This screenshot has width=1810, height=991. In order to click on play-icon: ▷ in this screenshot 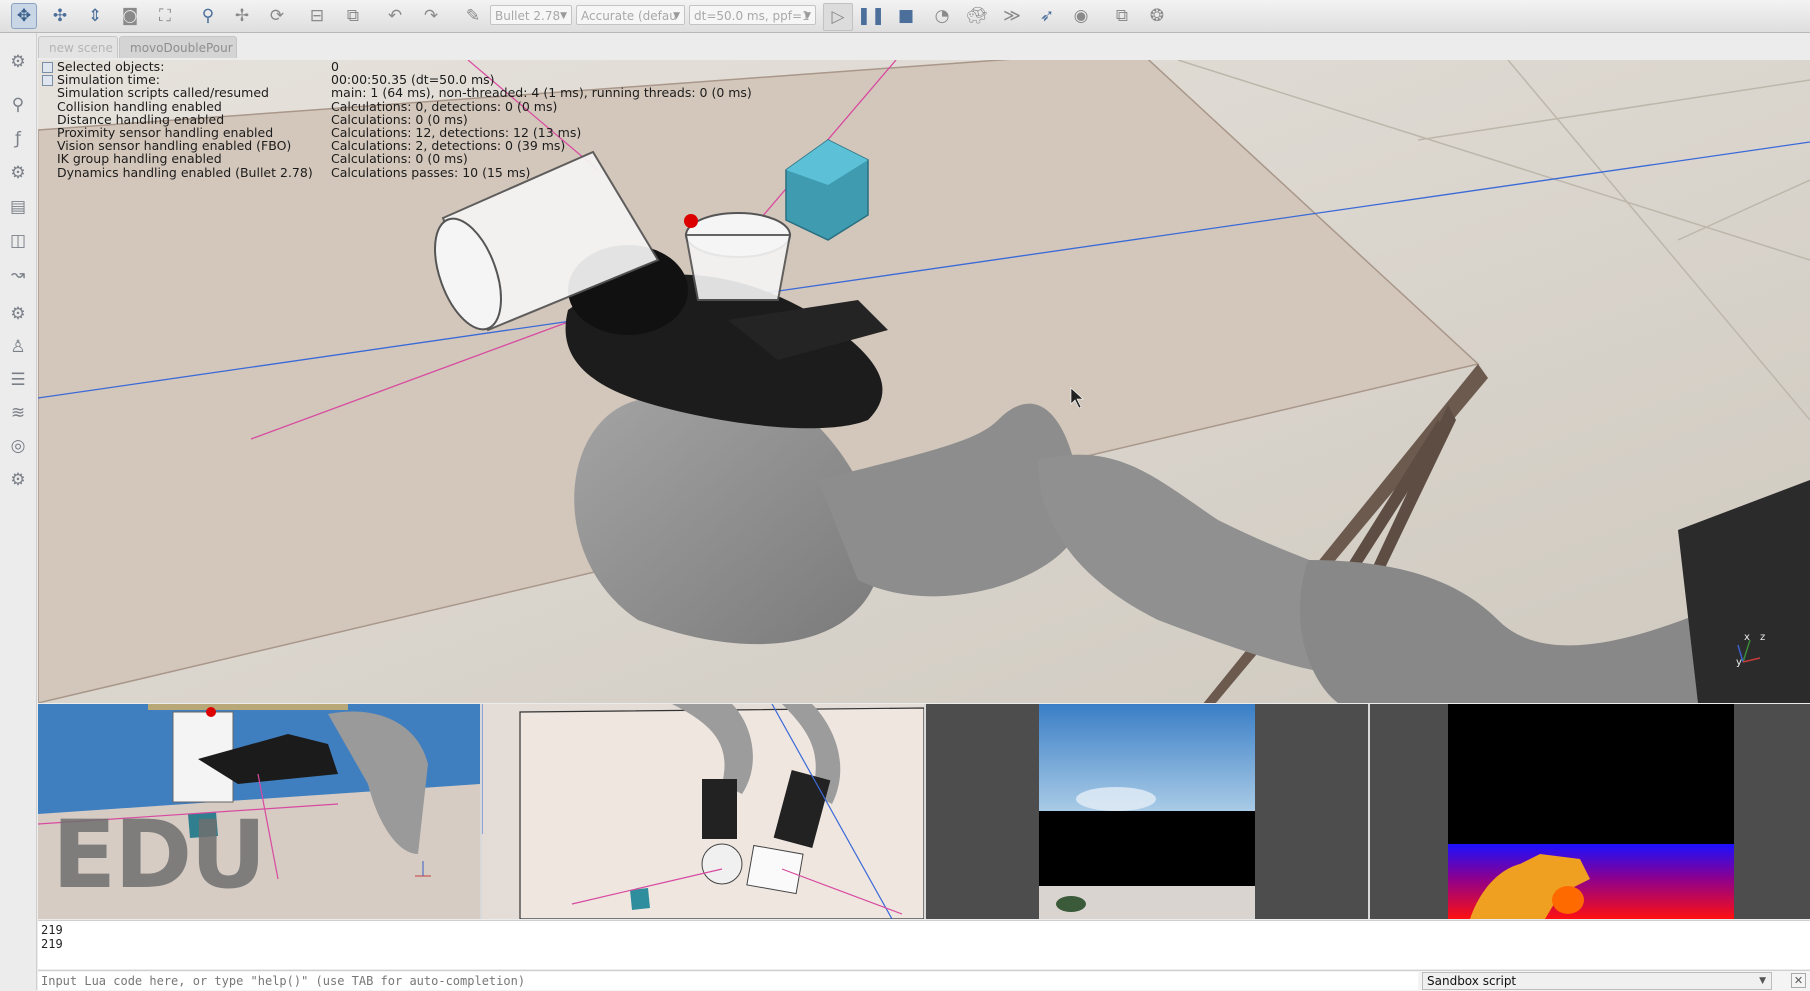, I will do `click(838, 17)`.